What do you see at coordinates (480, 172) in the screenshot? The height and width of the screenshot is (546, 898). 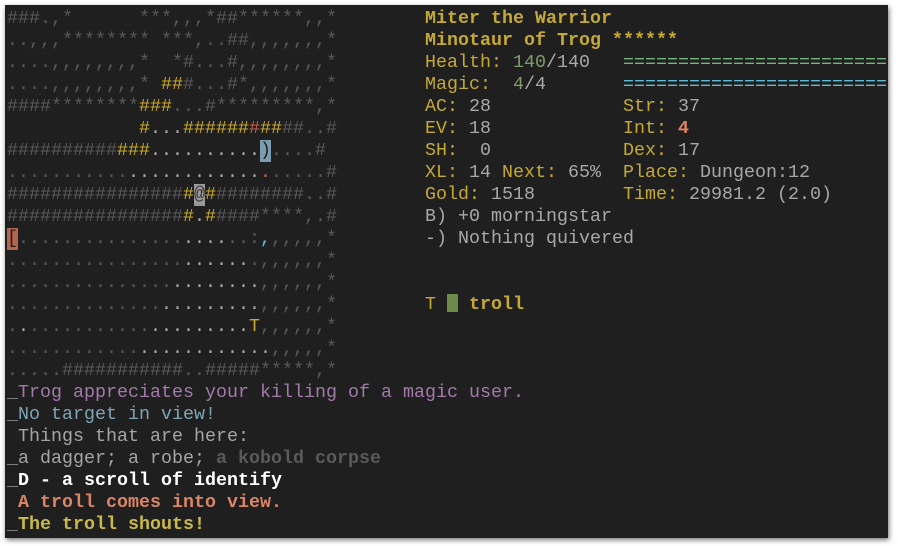 I see `xl-value: 14` at bounding box center [480, 172].